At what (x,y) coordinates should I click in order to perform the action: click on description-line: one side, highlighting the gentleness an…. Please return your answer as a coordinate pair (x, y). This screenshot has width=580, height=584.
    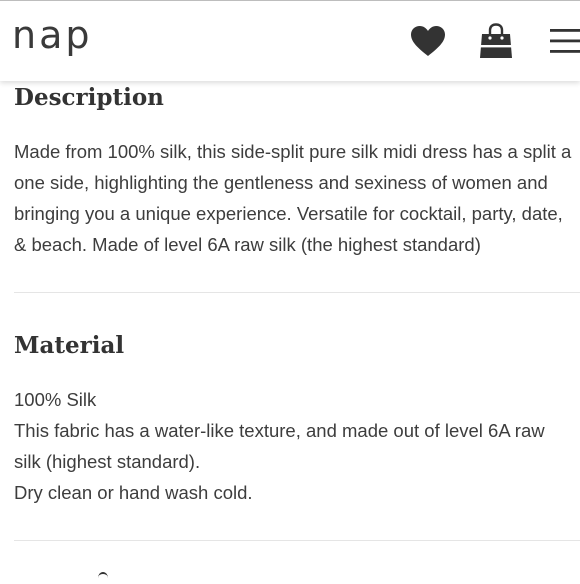
    Looking at the image, I should click on (281, 182).